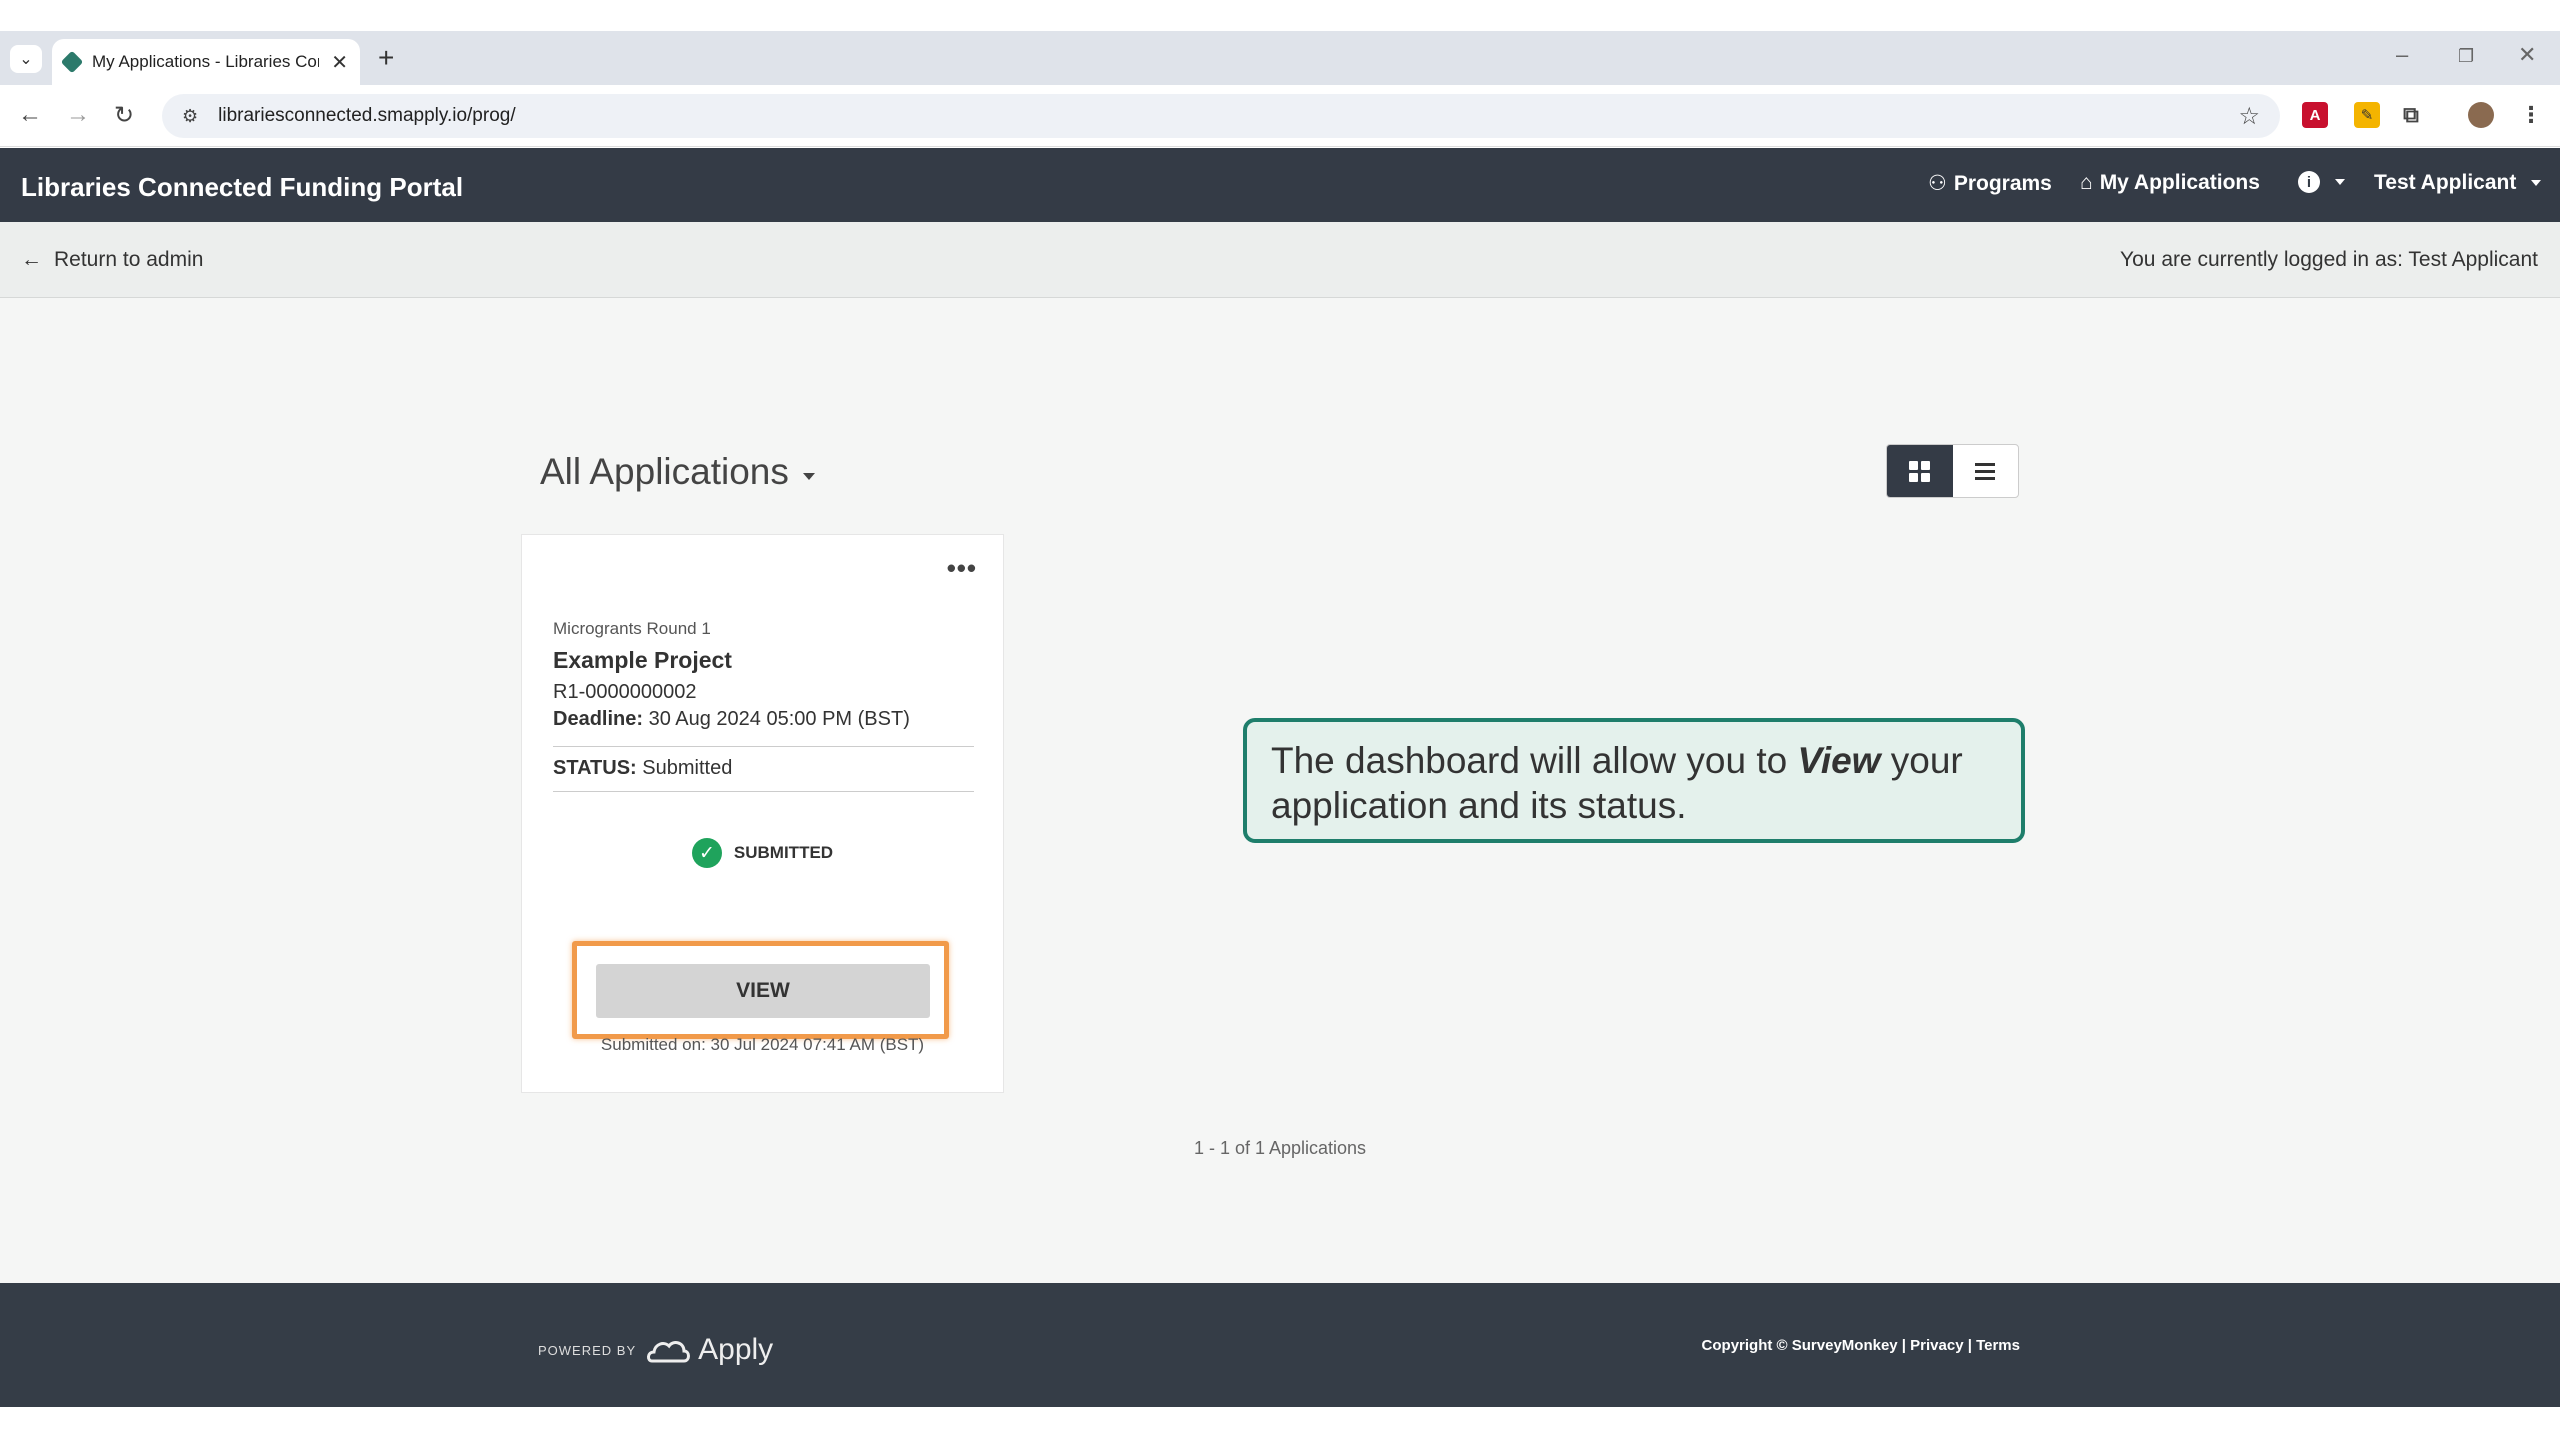  What do you see at coordinates (124, 115) in the screenshot?
I see `reload-icon: ↻` at bounding box center [124, 115].